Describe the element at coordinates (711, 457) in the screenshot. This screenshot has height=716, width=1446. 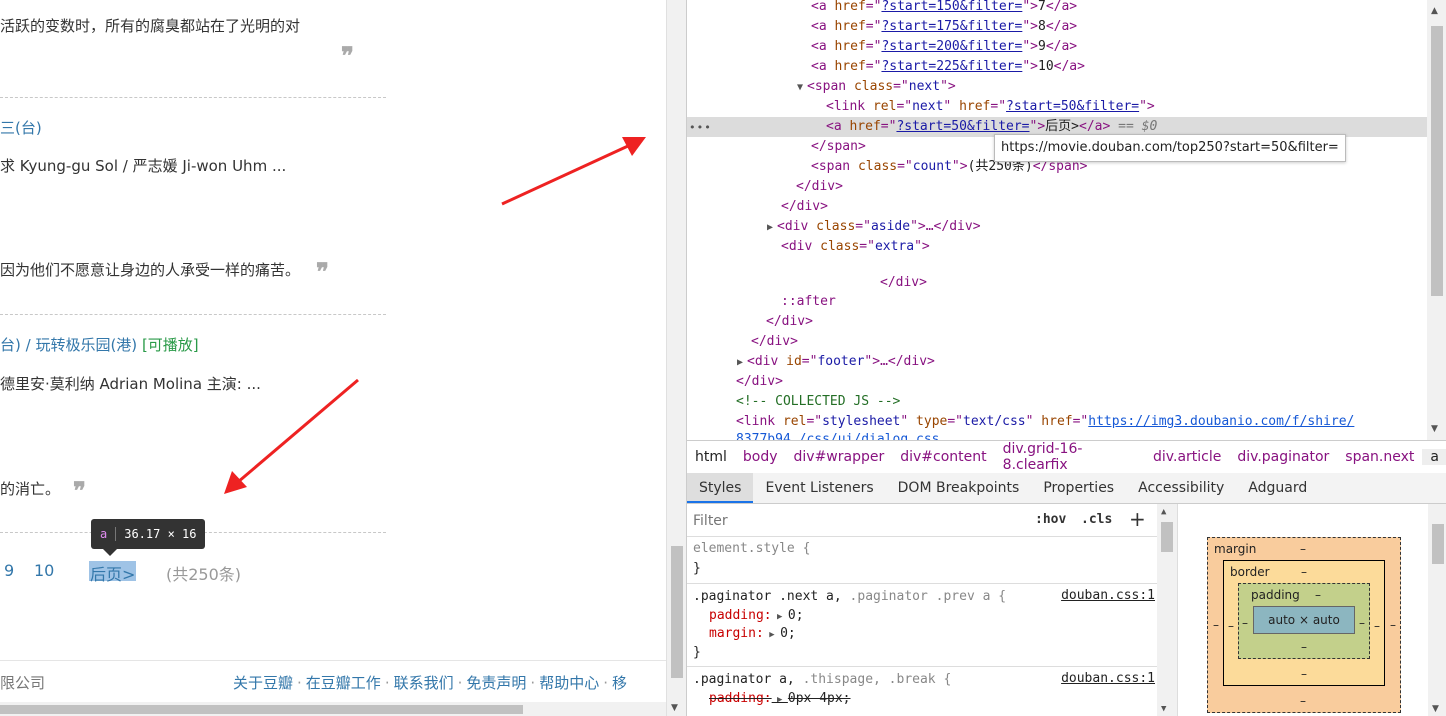
I see `breadcrumb-html: html` at that location.